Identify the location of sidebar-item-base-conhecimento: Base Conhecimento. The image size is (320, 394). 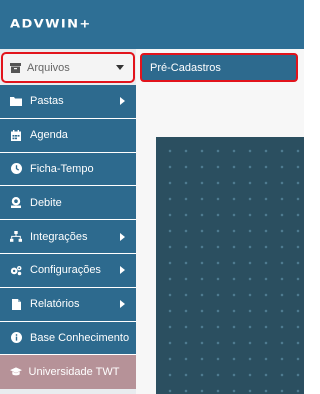
(68, 338).